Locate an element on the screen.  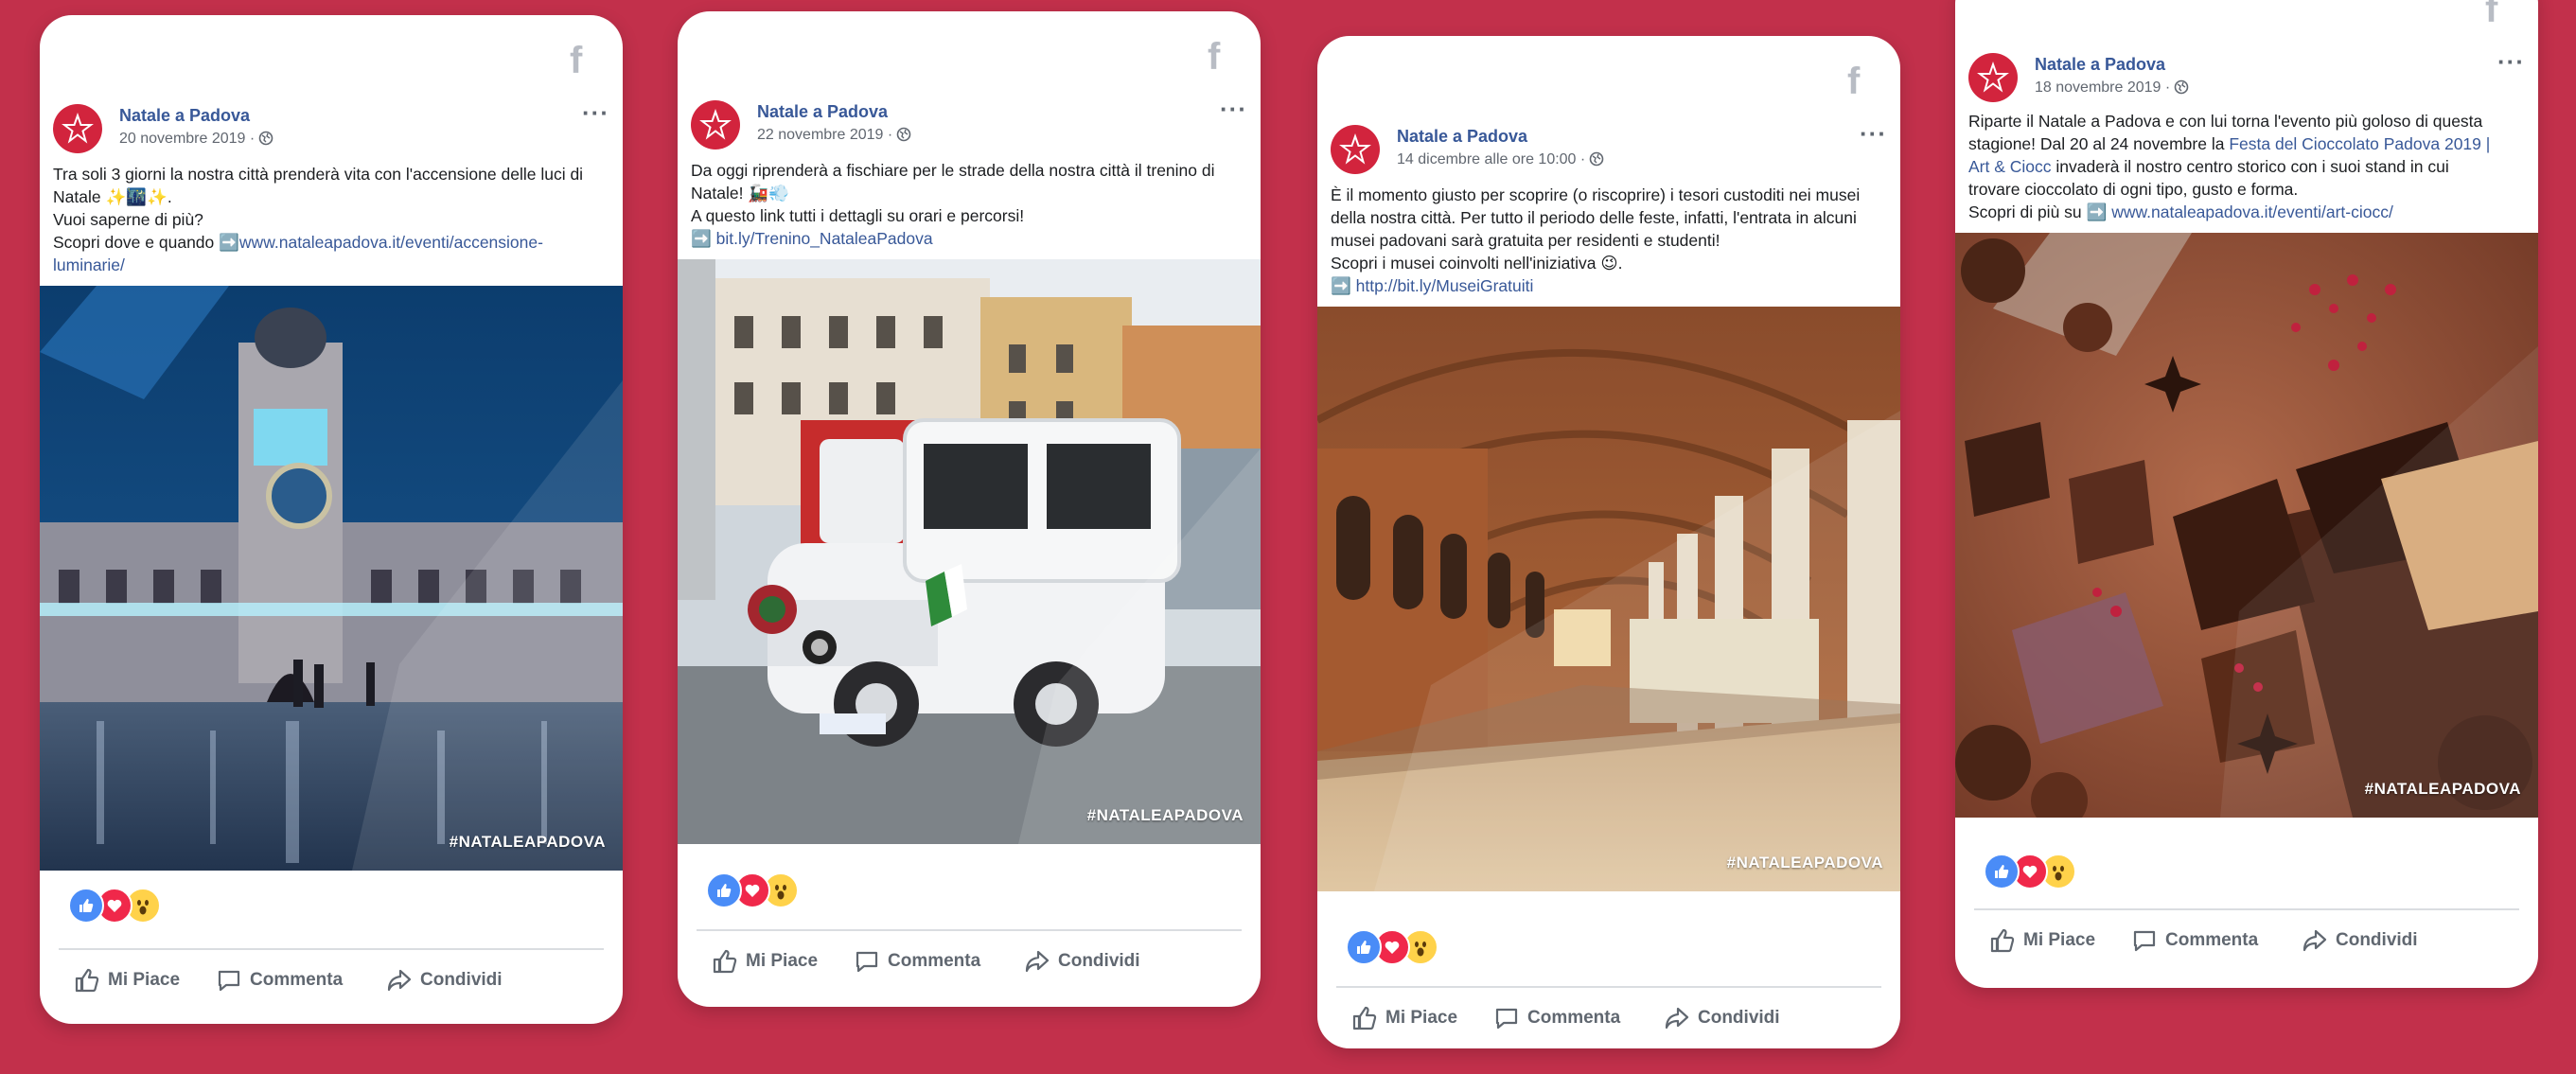
post-link: www.nataleapadova.it/eventi/accensione- is located at coordinates (391, 242).